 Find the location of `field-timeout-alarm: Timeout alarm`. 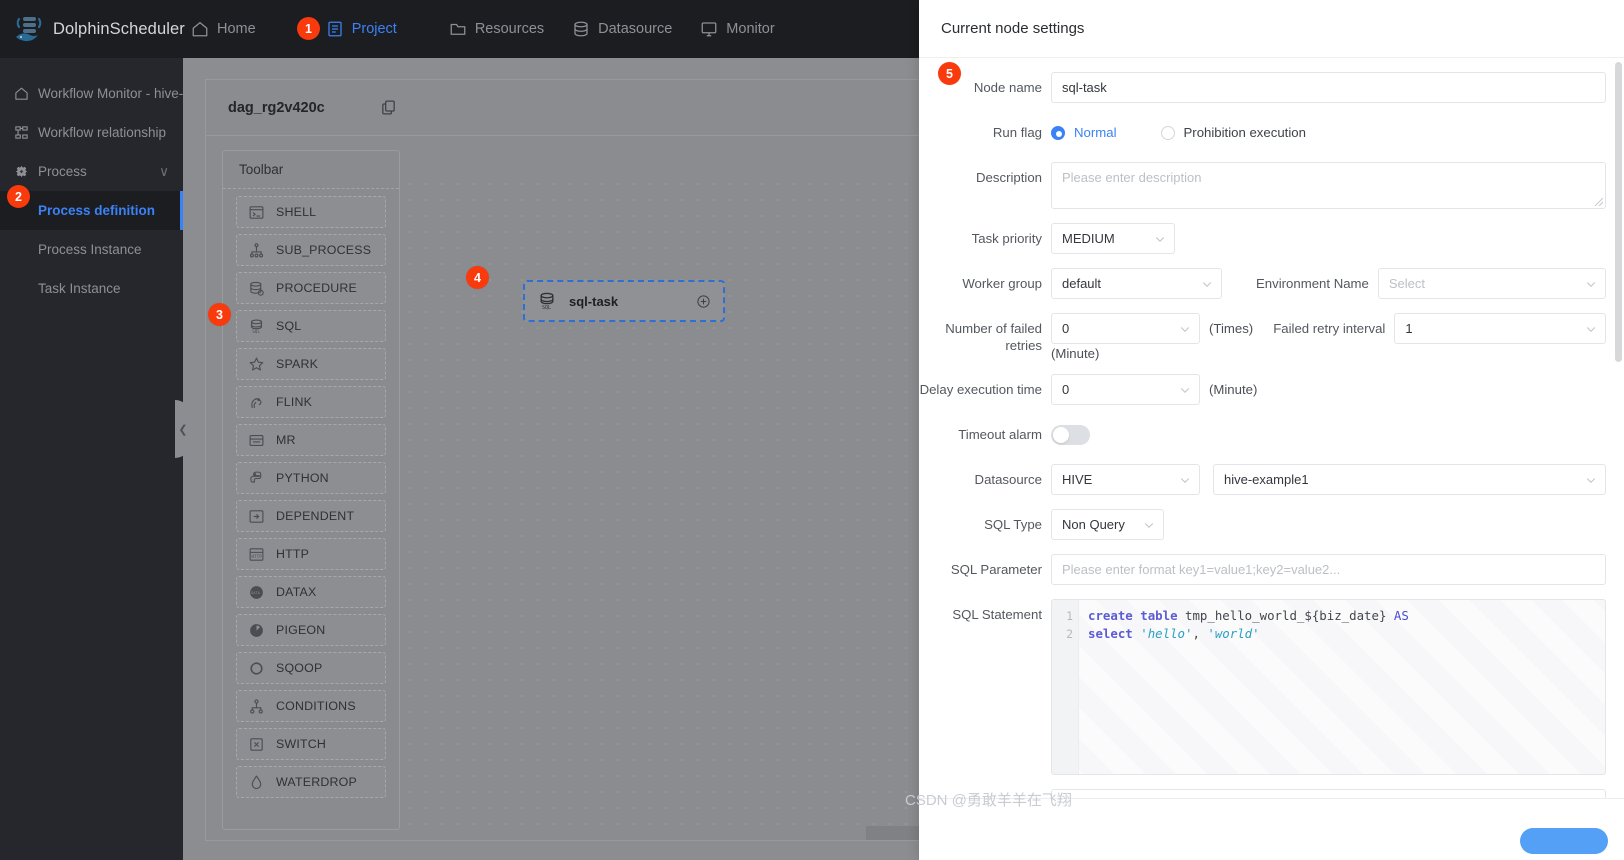

field-timeout-alarm: Timeout alarm is located at coordinates (1262, 434).